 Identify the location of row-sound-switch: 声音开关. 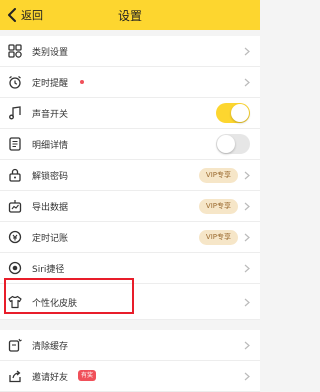
(130, 113).